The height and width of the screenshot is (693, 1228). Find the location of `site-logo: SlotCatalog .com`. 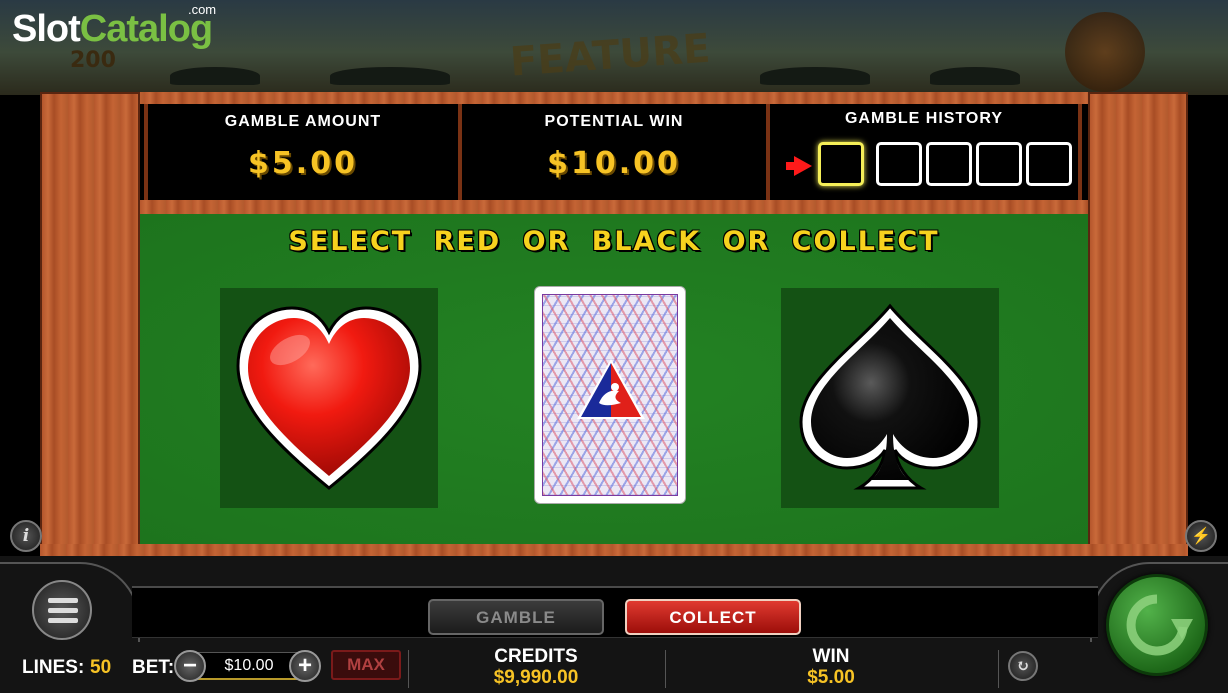

site-logo: SlotCatalog .com is located at coordinates (114, 26).